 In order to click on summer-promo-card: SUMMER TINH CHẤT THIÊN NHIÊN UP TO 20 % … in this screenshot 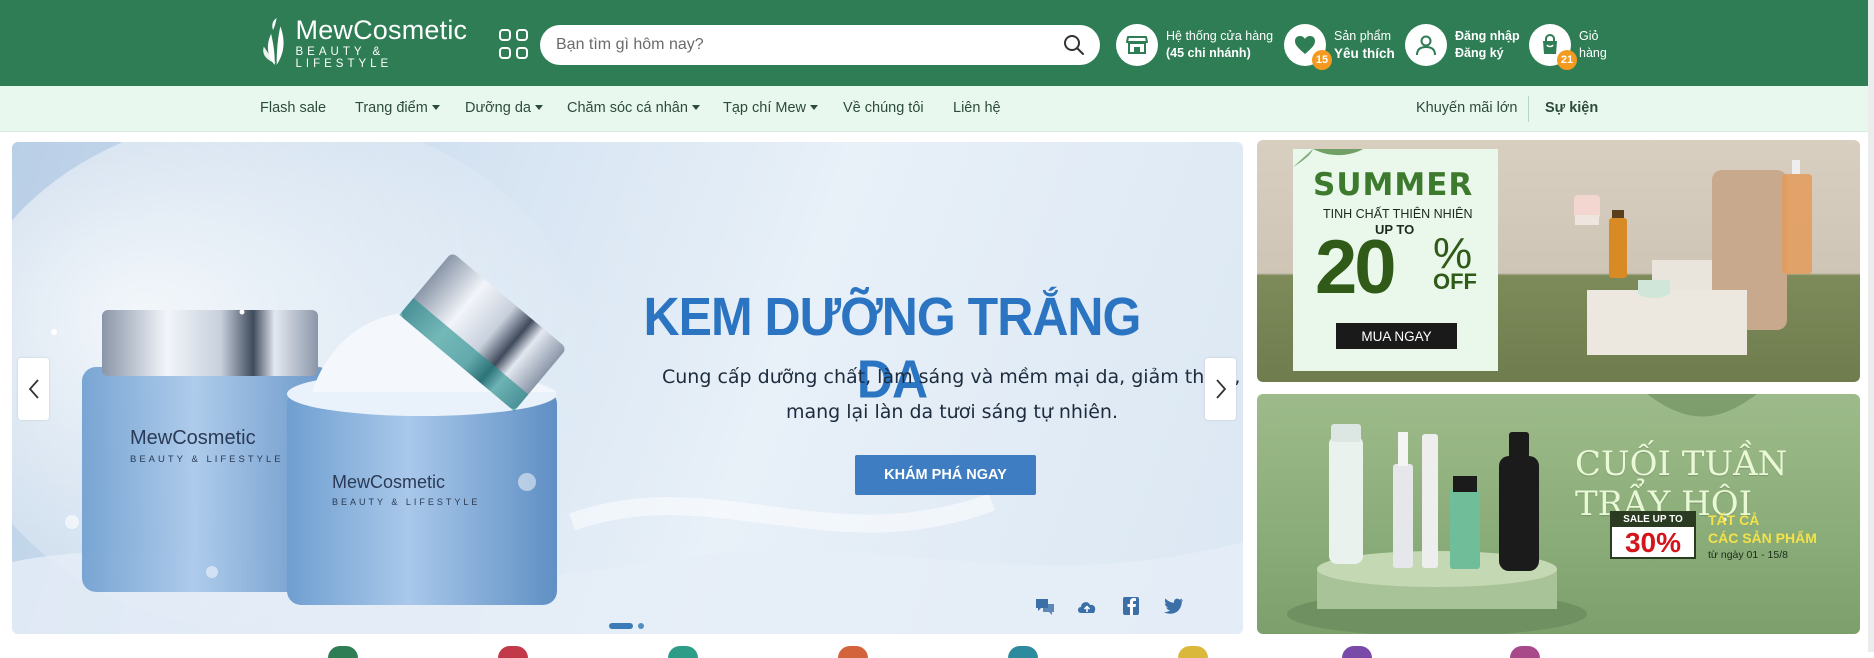, I will do `click(1395, 260)`.